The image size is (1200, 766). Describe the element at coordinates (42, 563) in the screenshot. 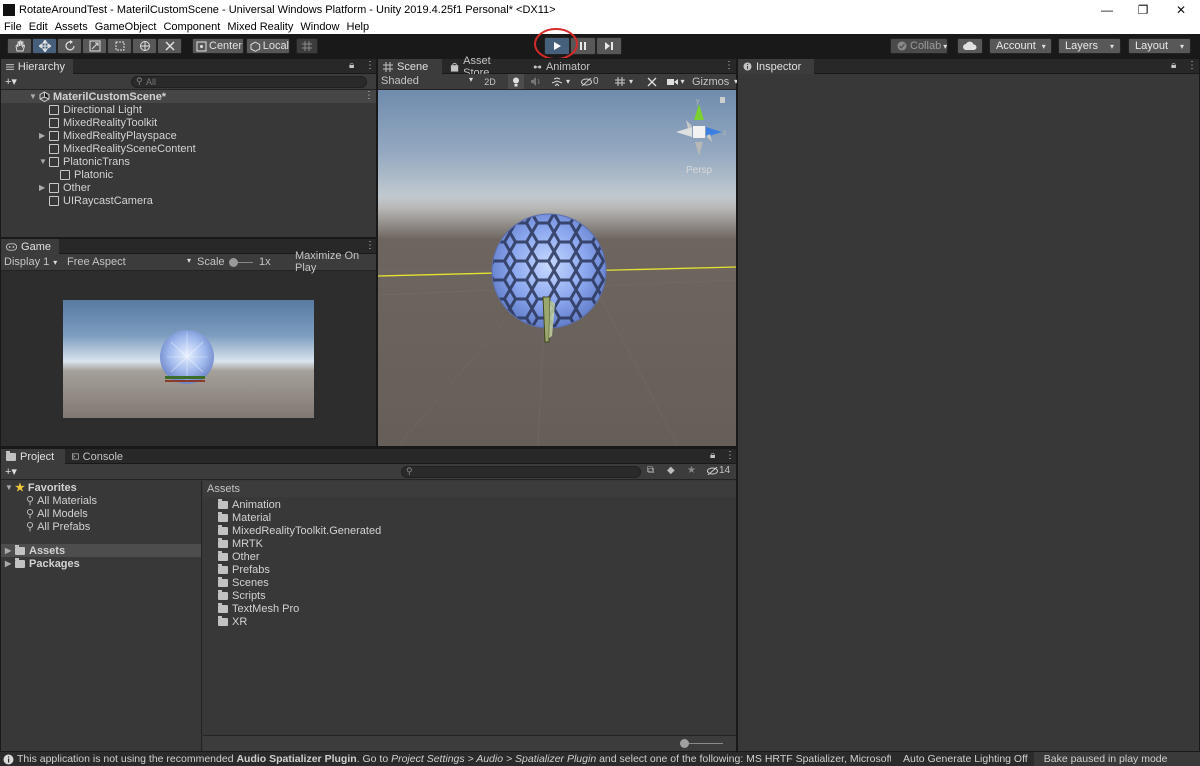

I see `packages-root-row: ▶ Packages` at that location.